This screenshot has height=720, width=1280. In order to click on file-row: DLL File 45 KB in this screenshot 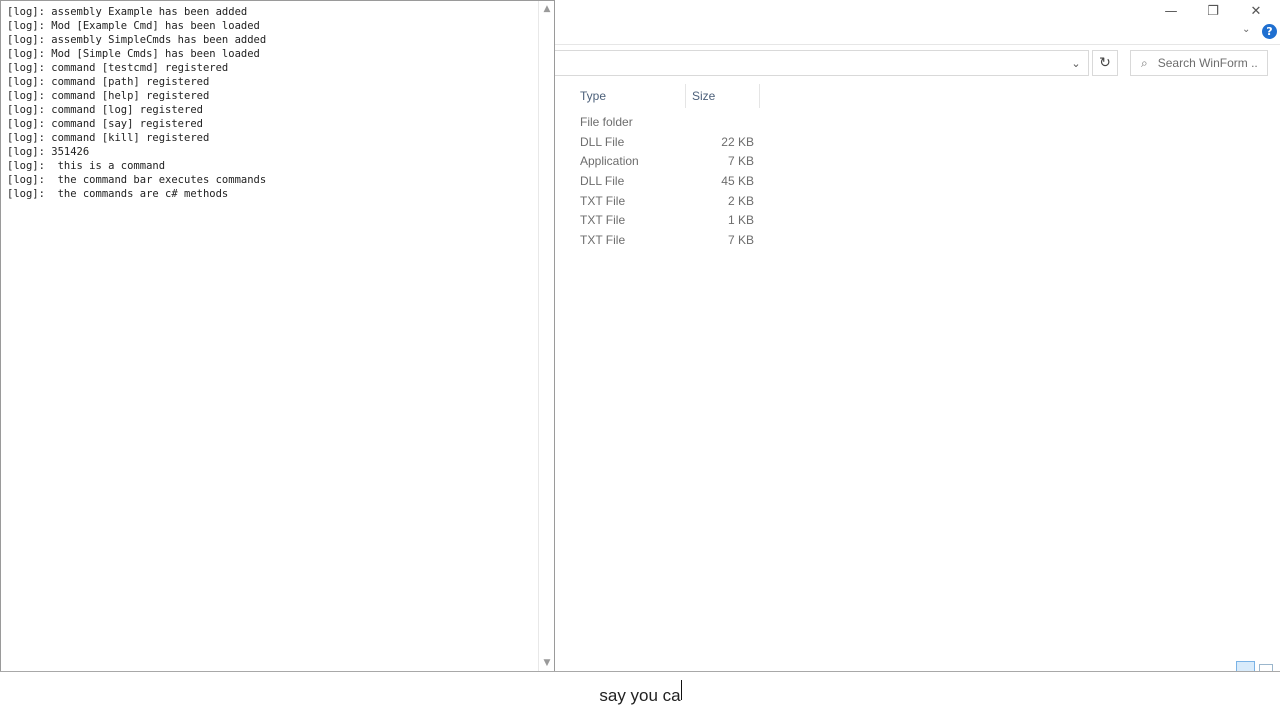, I will do `click(668, 182)`.